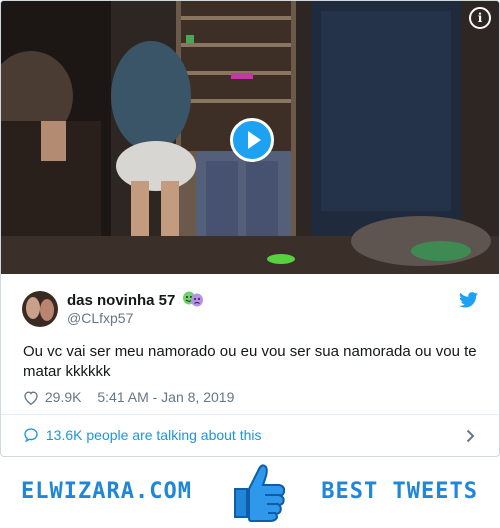 The image size is (500, 528). Describe the element at coordinates (121, 300) in the screenshot. I see `display-name: das novinha 57` at that location.